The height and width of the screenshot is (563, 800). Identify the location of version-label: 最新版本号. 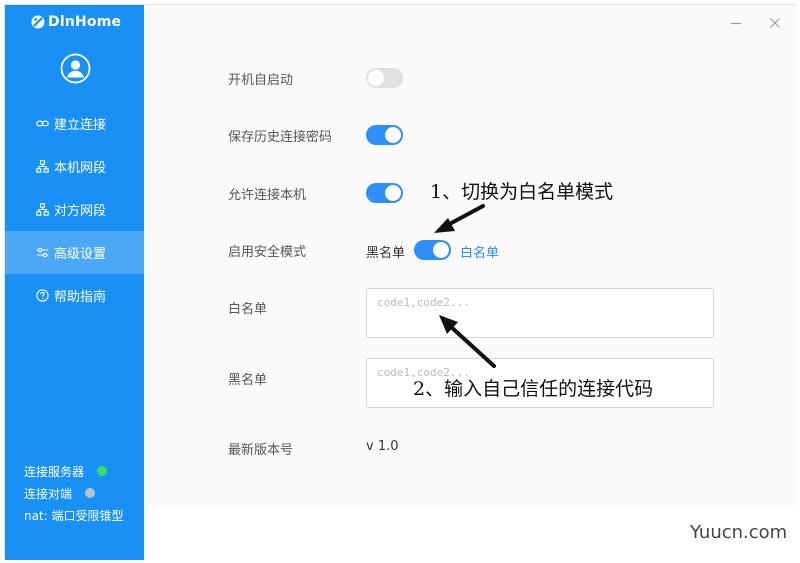
(261, 450).